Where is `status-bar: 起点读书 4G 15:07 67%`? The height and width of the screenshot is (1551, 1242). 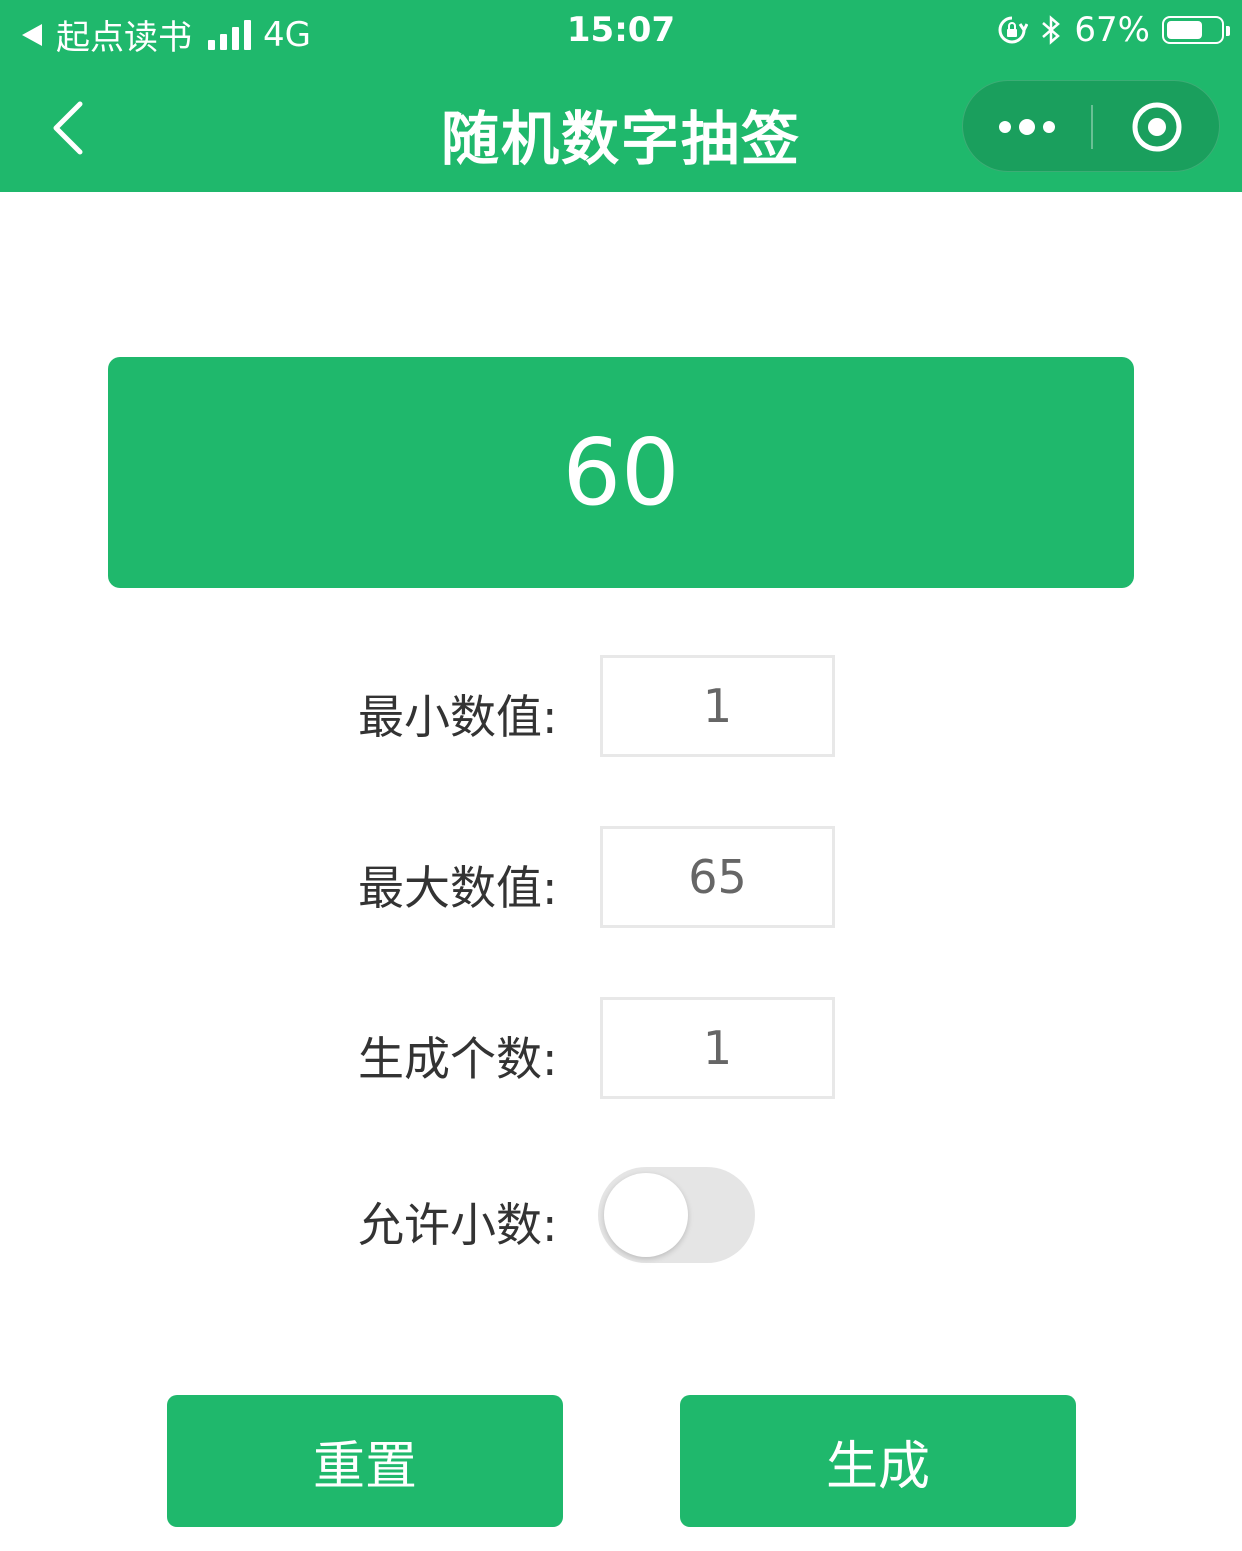 status-bar: 起点读书 4G 15:07 67% is located at coordinates (621, 31).